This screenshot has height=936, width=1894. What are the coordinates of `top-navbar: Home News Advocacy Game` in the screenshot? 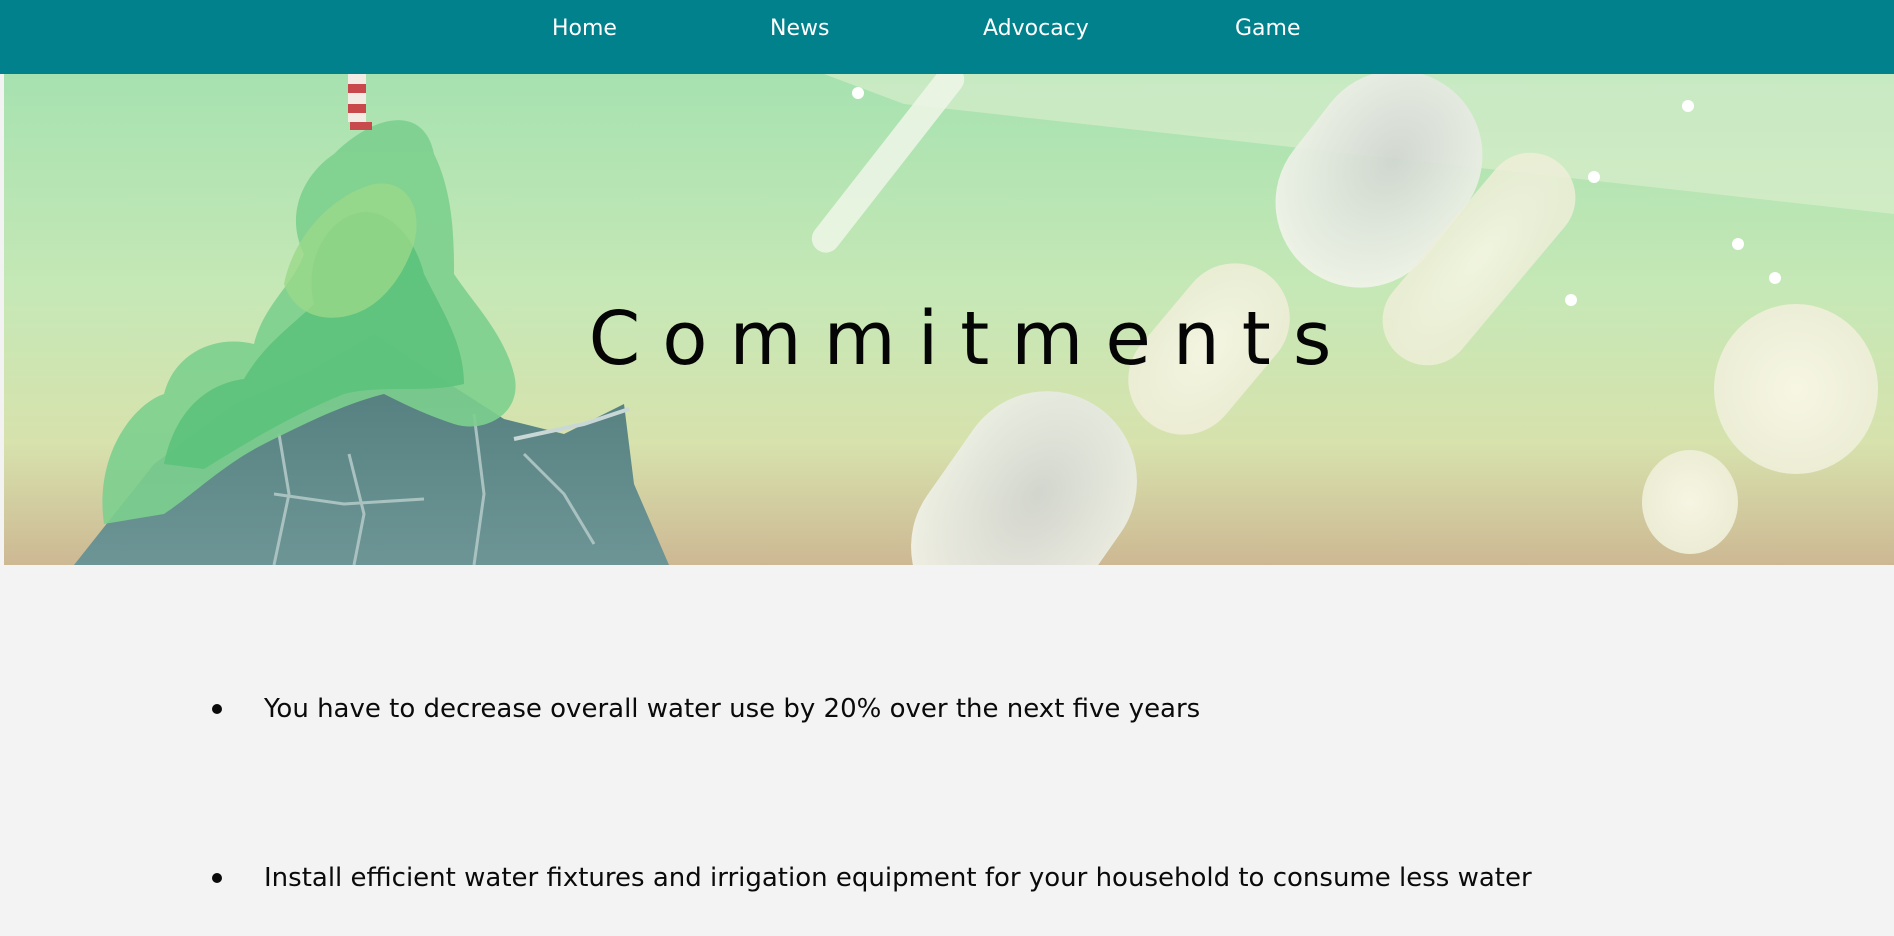 It's located at (947, 37).